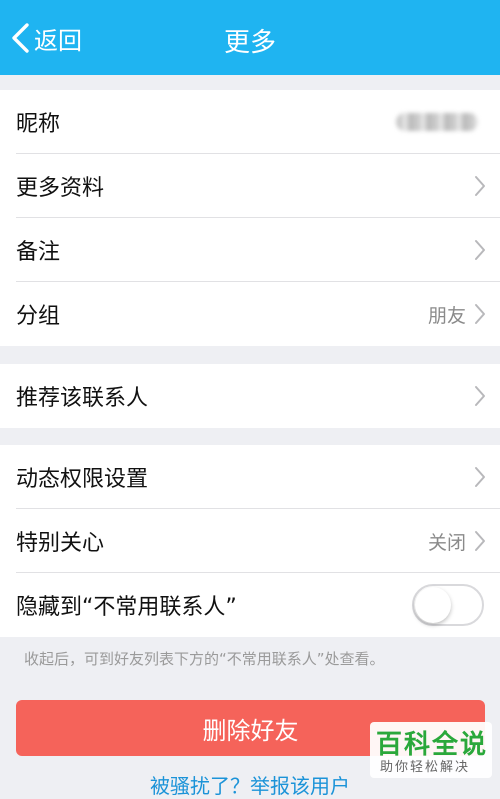 The height and width of the screenshot is (799, 500). What do you see at coordinates (250, 250) in the screenshot?
I see `remark-row: 备注` at bounding box center [250, 250].